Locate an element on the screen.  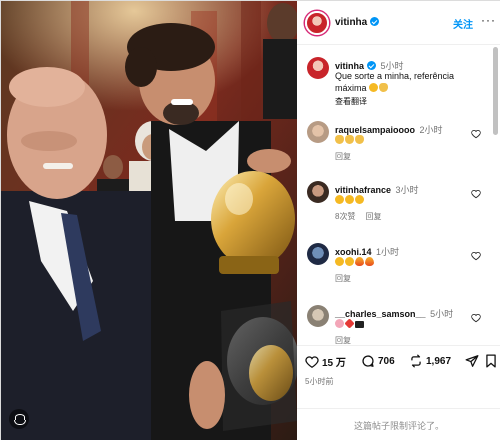
caption-text-line2: máxima is located at coordinates (362, 88).